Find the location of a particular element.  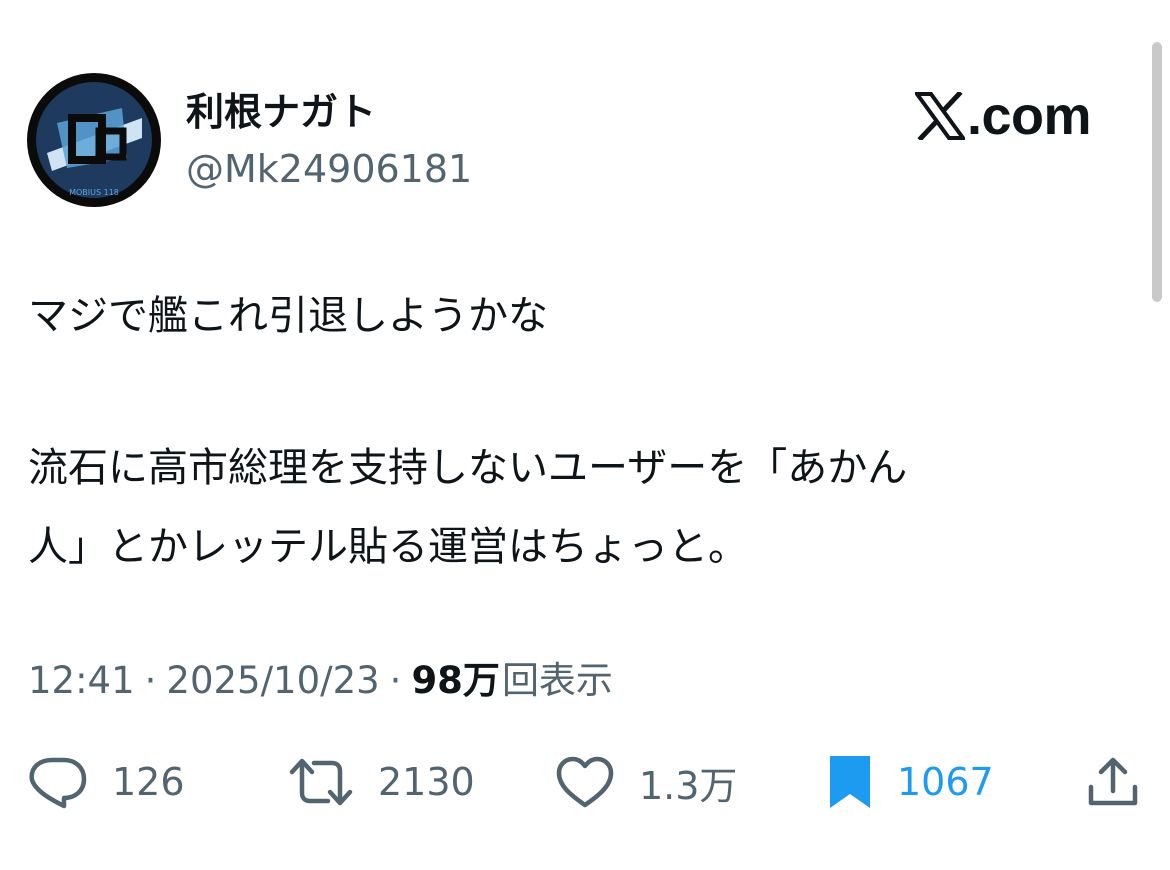

avatar: MOBIUS 118 is located at coordinates (94, 140).